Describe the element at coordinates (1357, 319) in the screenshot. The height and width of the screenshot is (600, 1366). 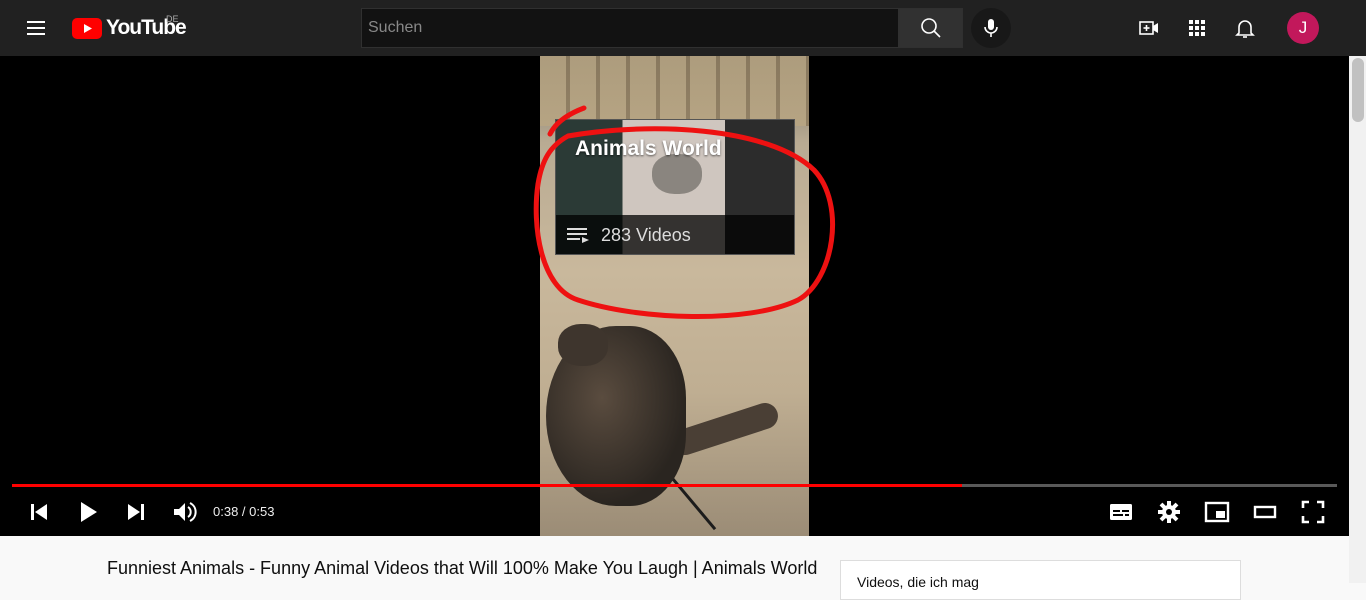
I see `scrollbar-track` at that location.